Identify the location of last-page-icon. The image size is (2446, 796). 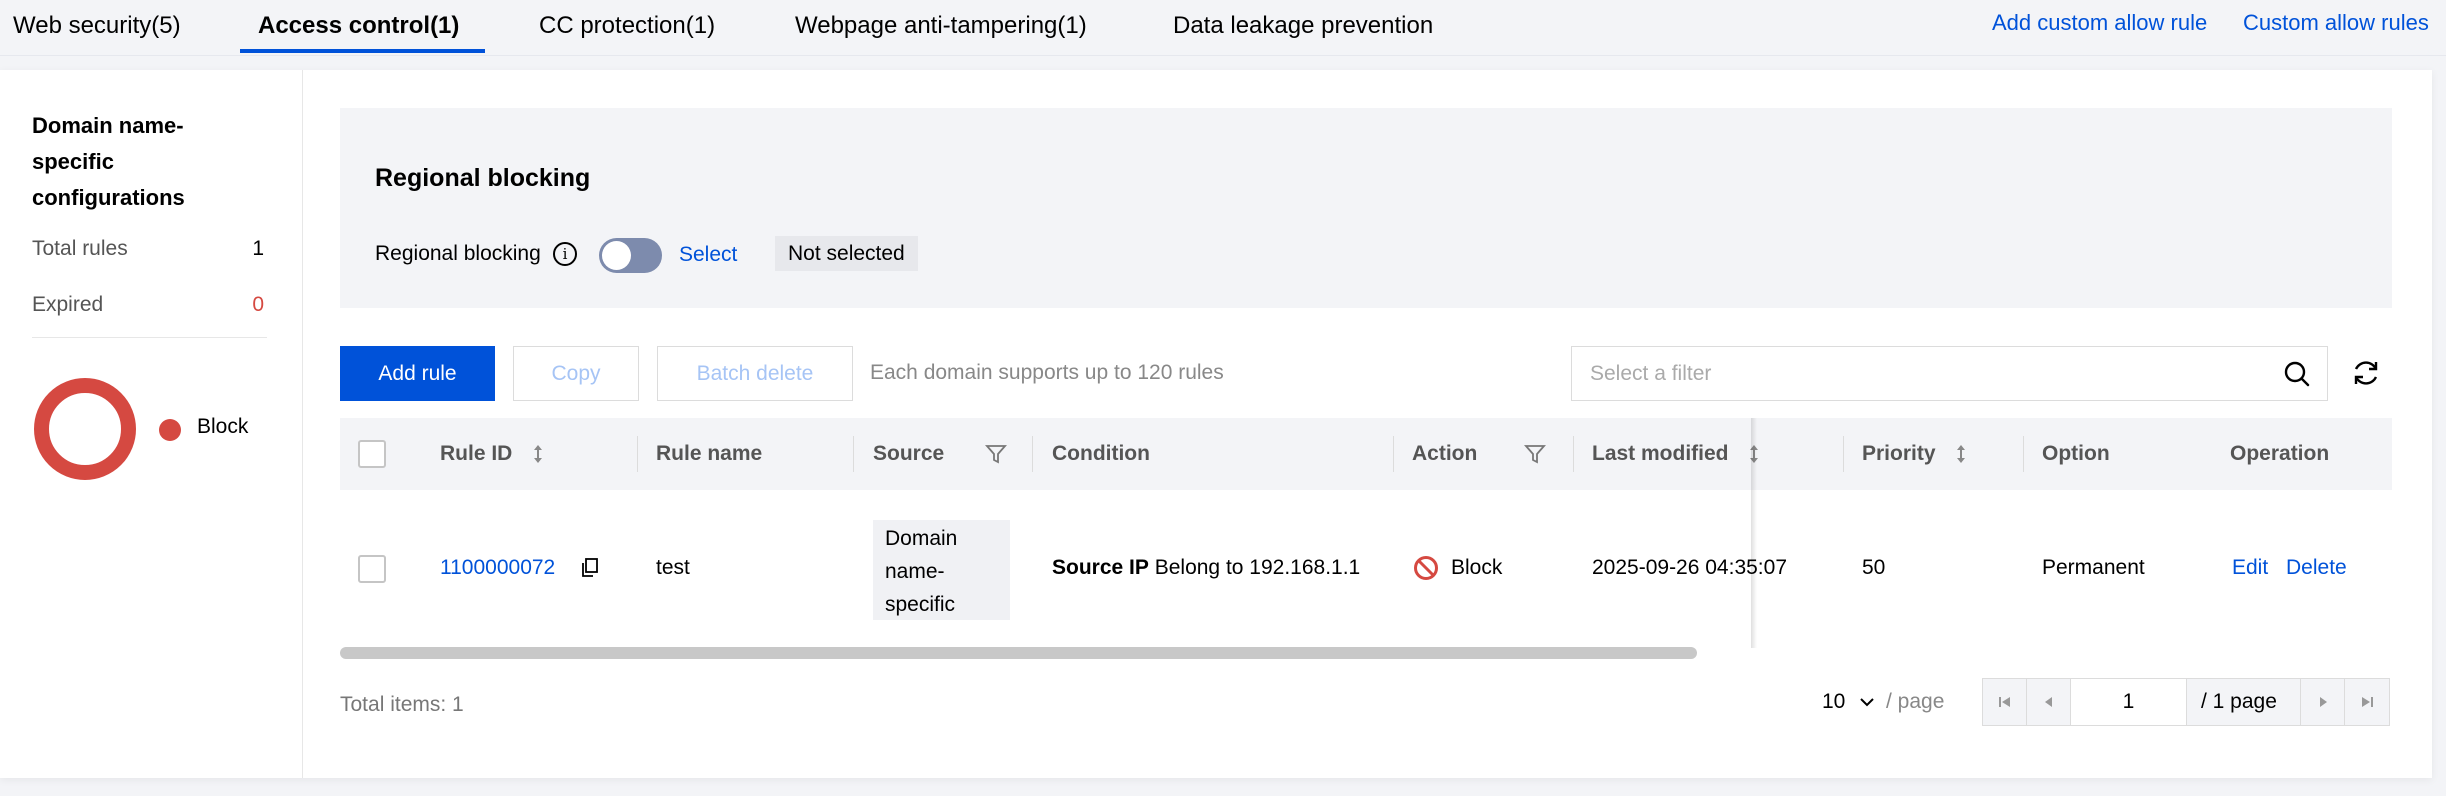
(2367, 702).